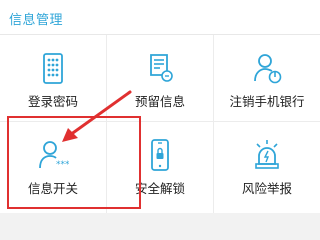 This screenshot has width=320, height=240. What do you see at coordinates (36, 20) in the screenshot?
I see `panel-title: 信息管理` at bounding box center [36, 20].